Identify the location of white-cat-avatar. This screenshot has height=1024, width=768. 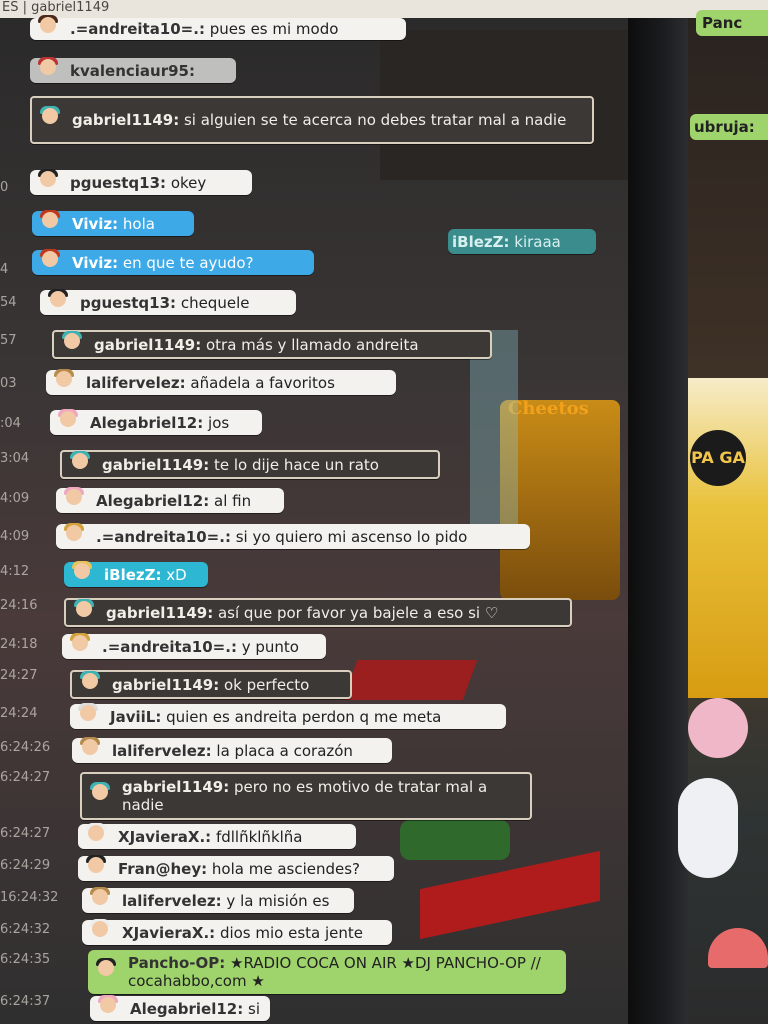
(708, 828).